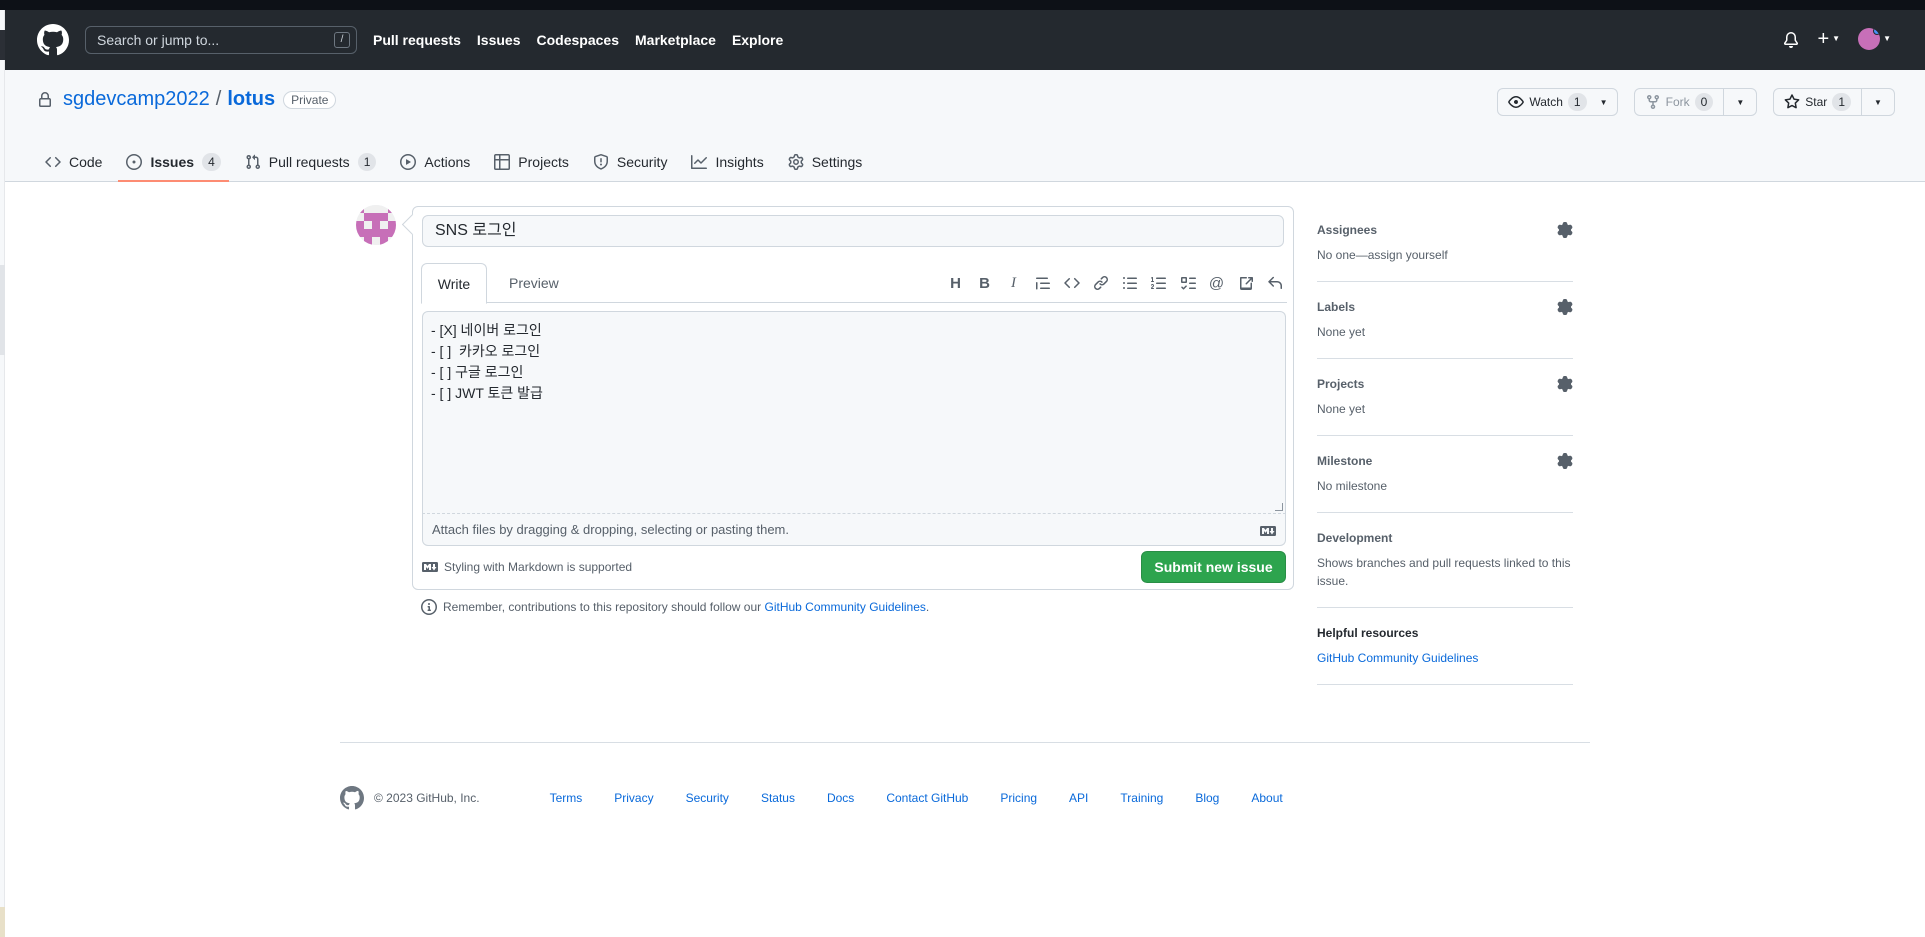 The image size is (1925, 937). What do you see at coordinates (221, 40) in the screenshot?
I see `search-input: Search or jump to... /` at bounding box center [221, 40].